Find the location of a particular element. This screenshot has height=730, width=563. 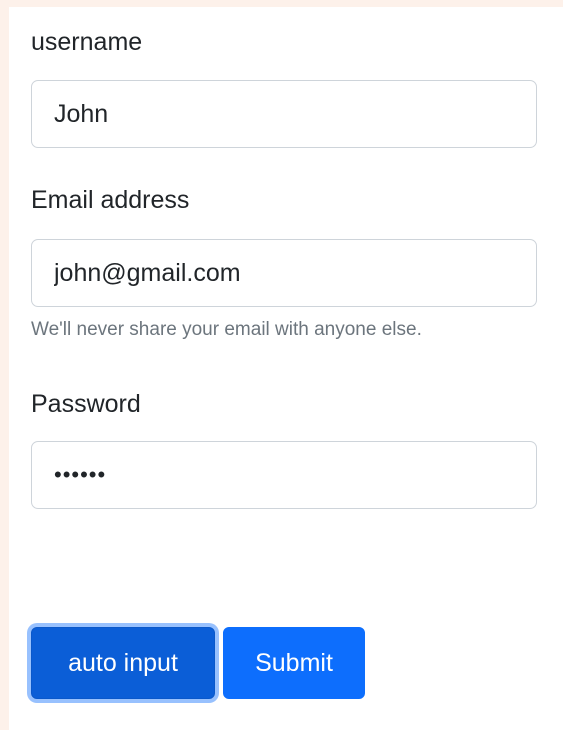

password-input is located at coordinates (284, 475).